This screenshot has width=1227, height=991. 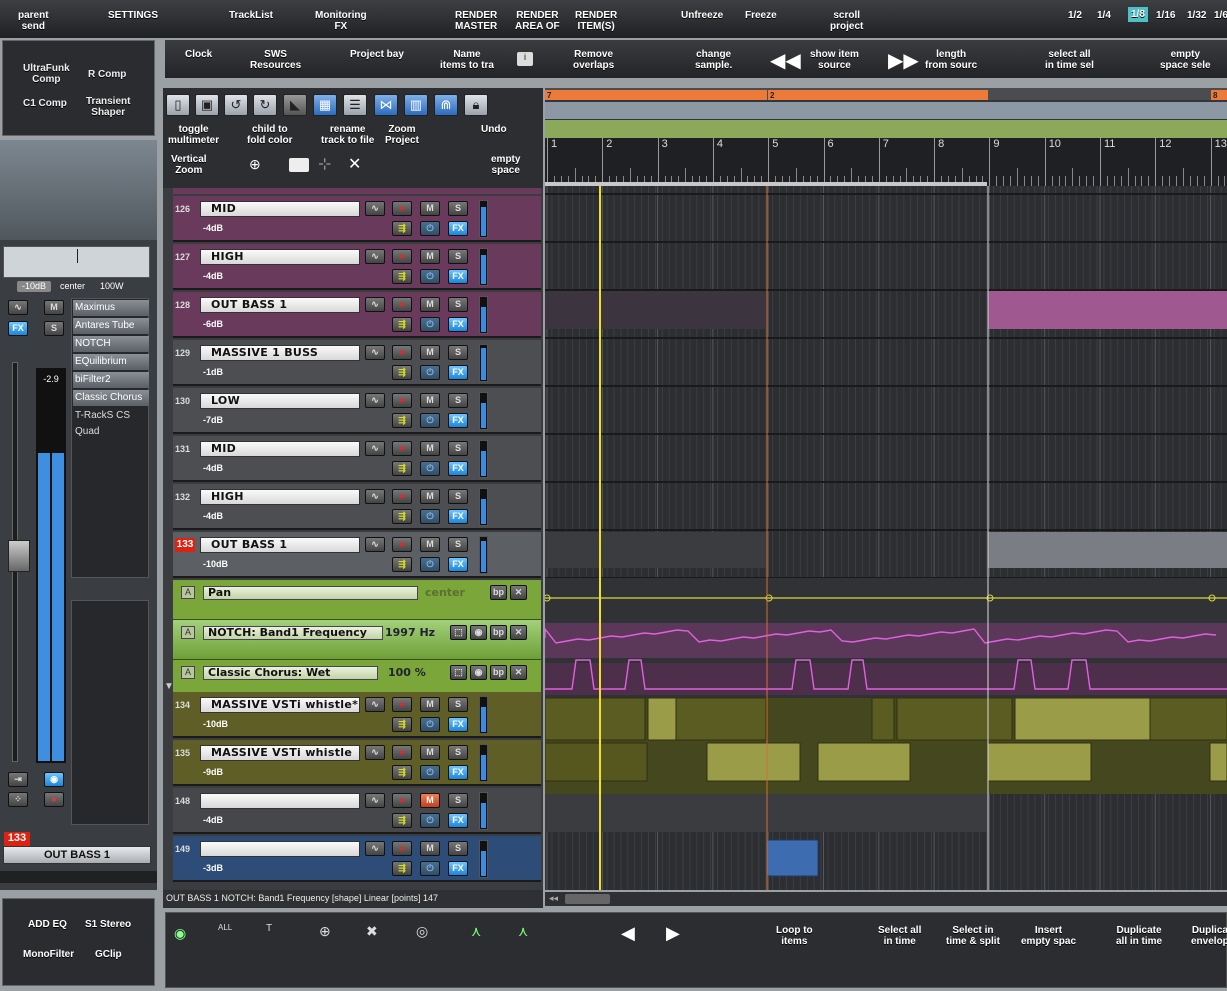 I want to click on track-127: 127 HIGH -4dB ∿ ● M S ⇶ ⏻ FX, so click(x=357, y=267).